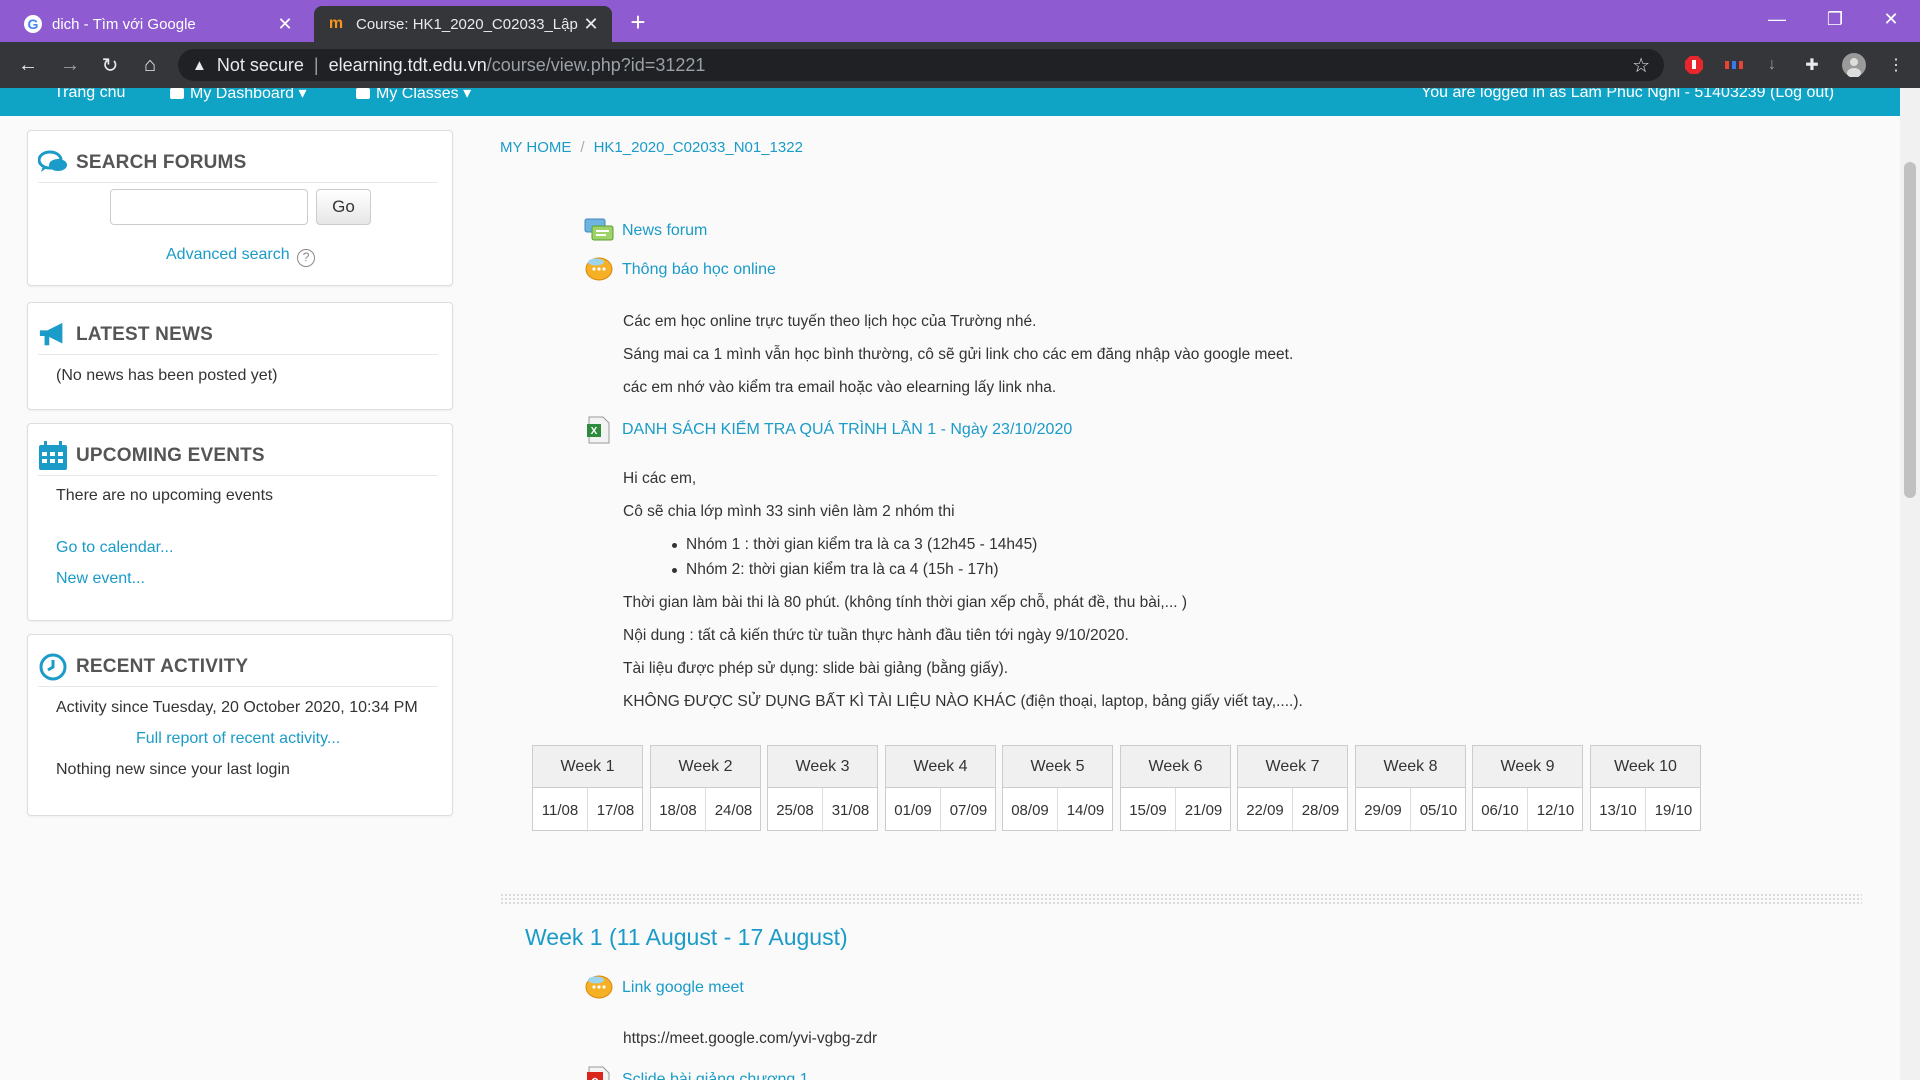 This screenshot has width=1920, height=1080. What do you see at coordinates (469, 24) in the screenshot?
I see `tab-title: Course: HK1_2020_C02033_Lập trì` at bounding box center [469, 24].